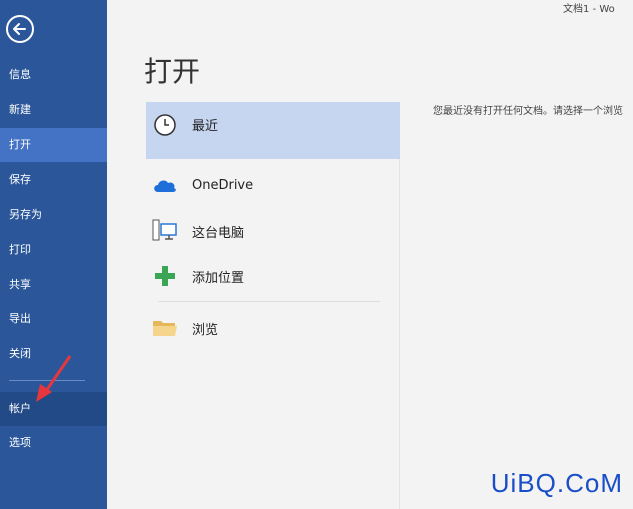  Describe the element at coordinates (53, 145) in the screenshot. I see `sidebar-item-open: 打开` at that location.